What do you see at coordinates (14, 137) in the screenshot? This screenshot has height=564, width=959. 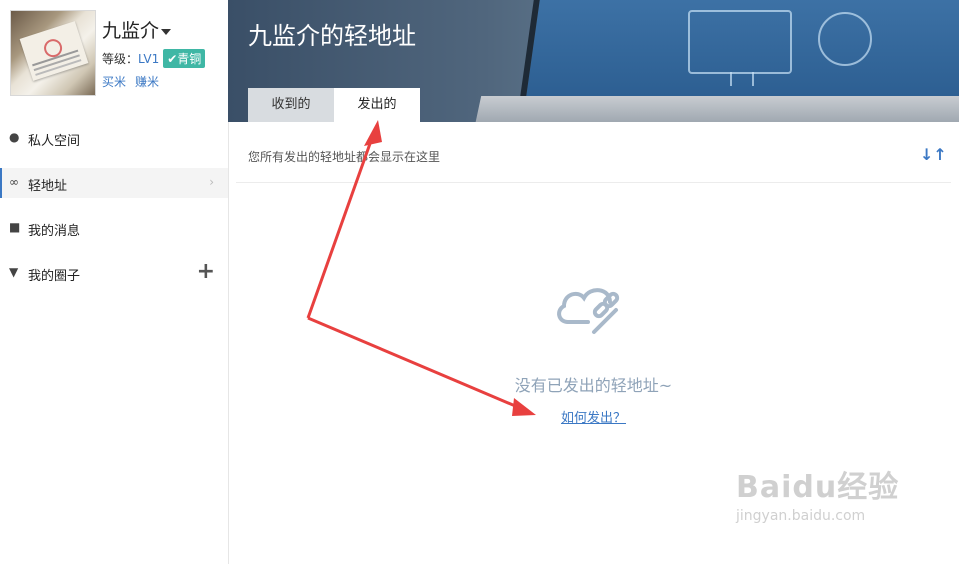 I see `user-icon: ●` at bounding box center [14, 137].